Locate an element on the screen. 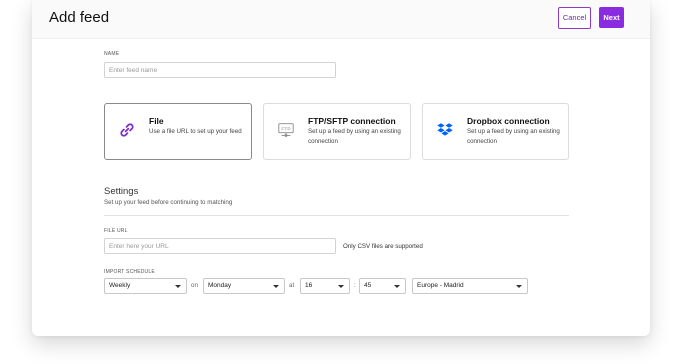 Image resolution: width=688 pixels, height=364 pixels. file-url-label: FILE URL is located at coordinates (116, 231).